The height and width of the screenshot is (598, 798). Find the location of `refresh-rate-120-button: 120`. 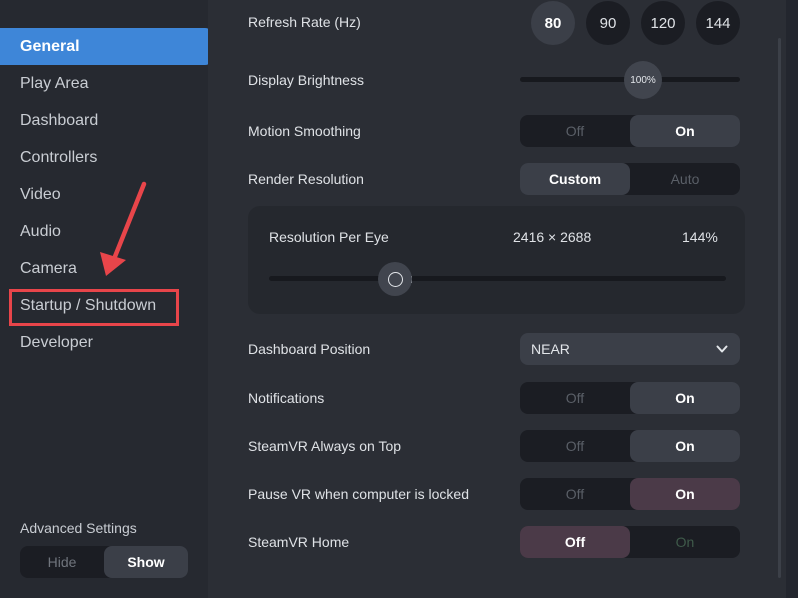

refresh-rate-120-button: 120 is located at coordinates (663, 23).